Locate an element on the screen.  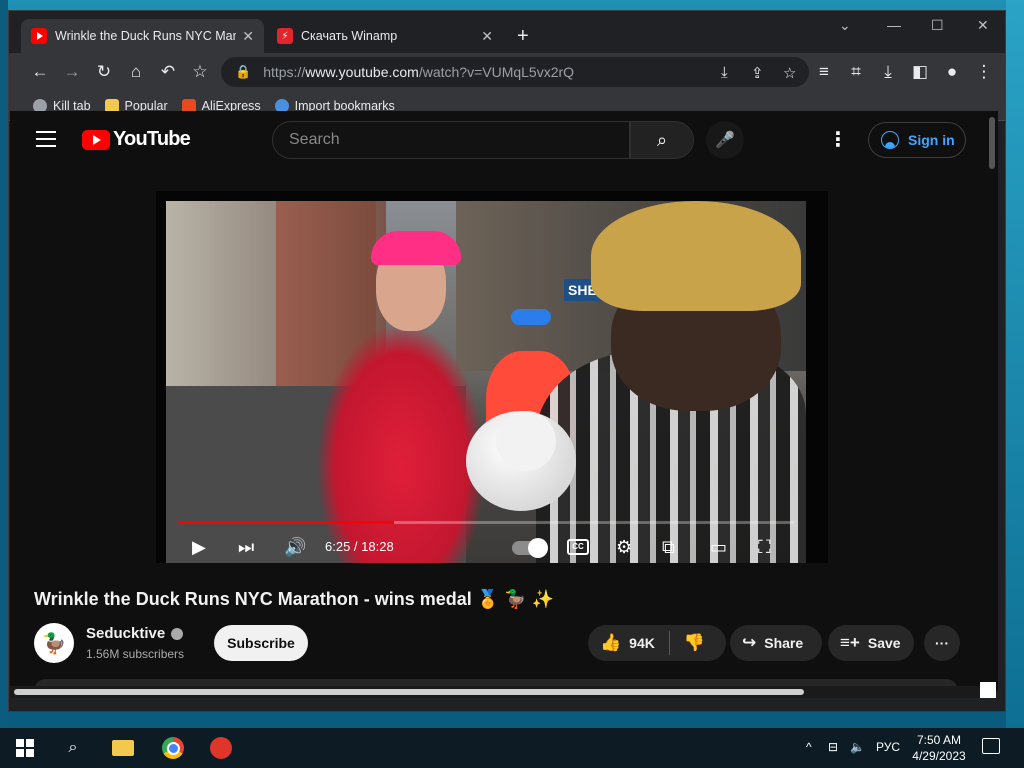
more-actions-button: ··· is located at coordinates (942, 643).